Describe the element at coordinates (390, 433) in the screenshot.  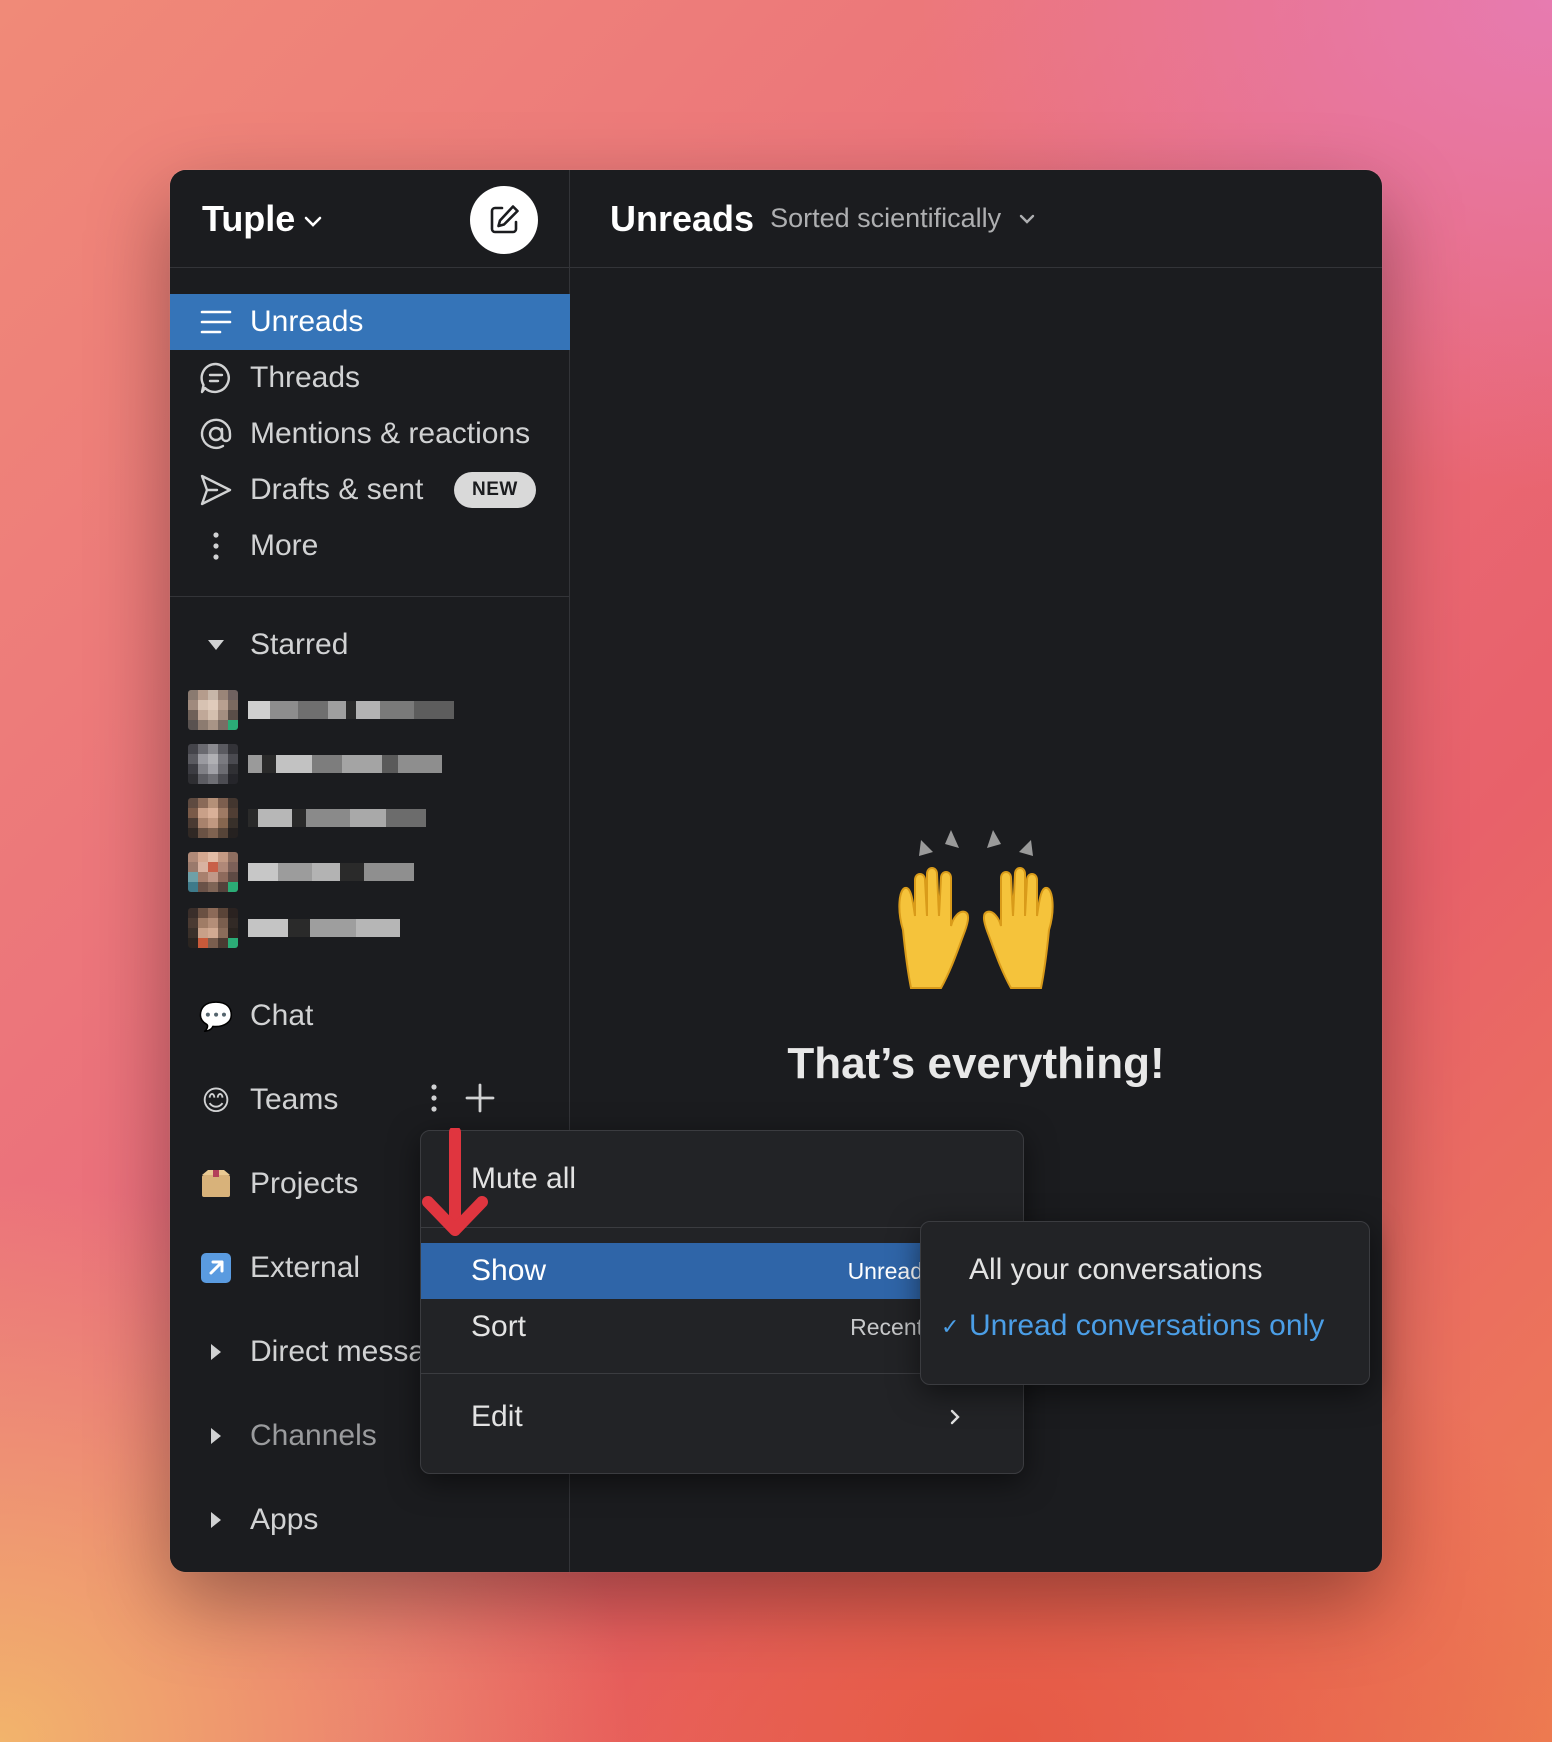
I see `sidebar-item-label: Mentions & reactions` at that location.